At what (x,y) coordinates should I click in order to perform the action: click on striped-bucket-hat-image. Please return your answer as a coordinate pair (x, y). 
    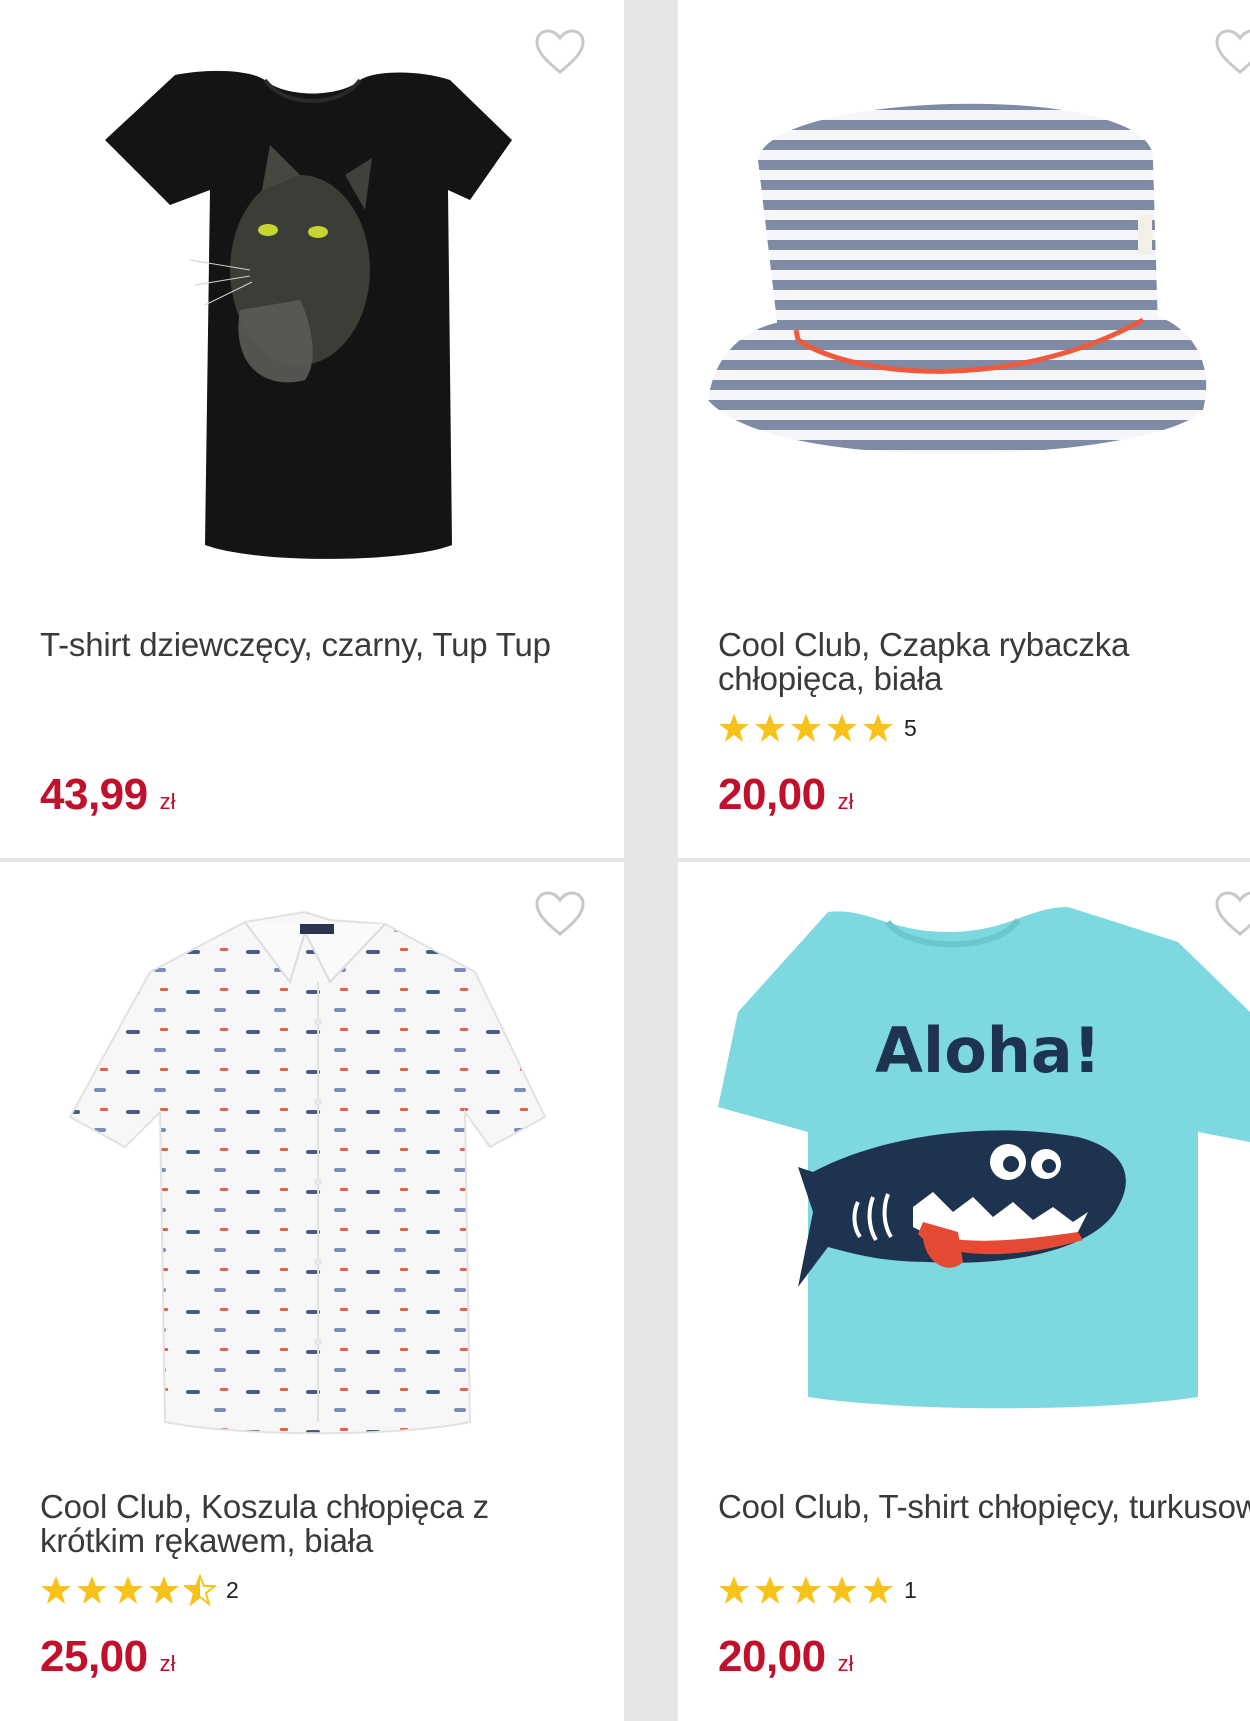
    Looking at the image, I should click on (964, 310).